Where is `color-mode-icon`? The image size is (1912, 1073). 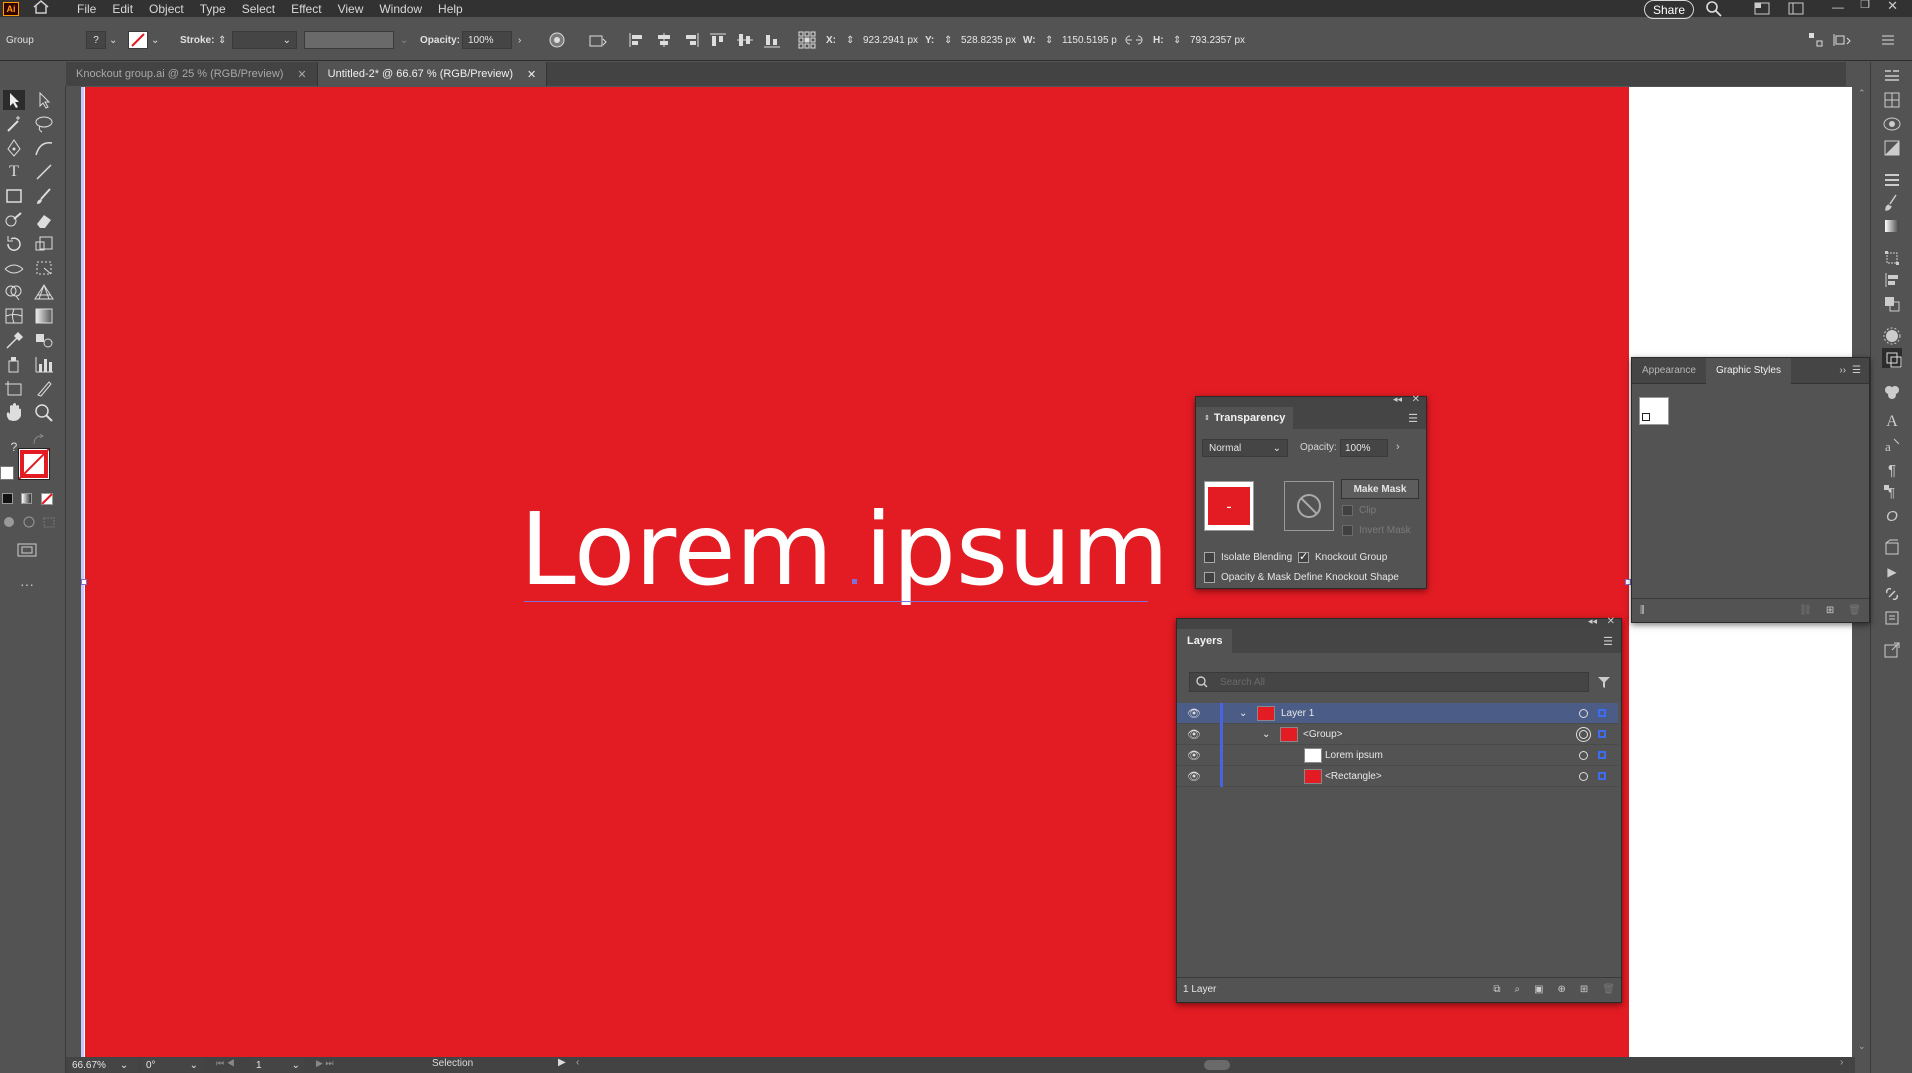
color-mode-icon is located at coordinates (7, 498).